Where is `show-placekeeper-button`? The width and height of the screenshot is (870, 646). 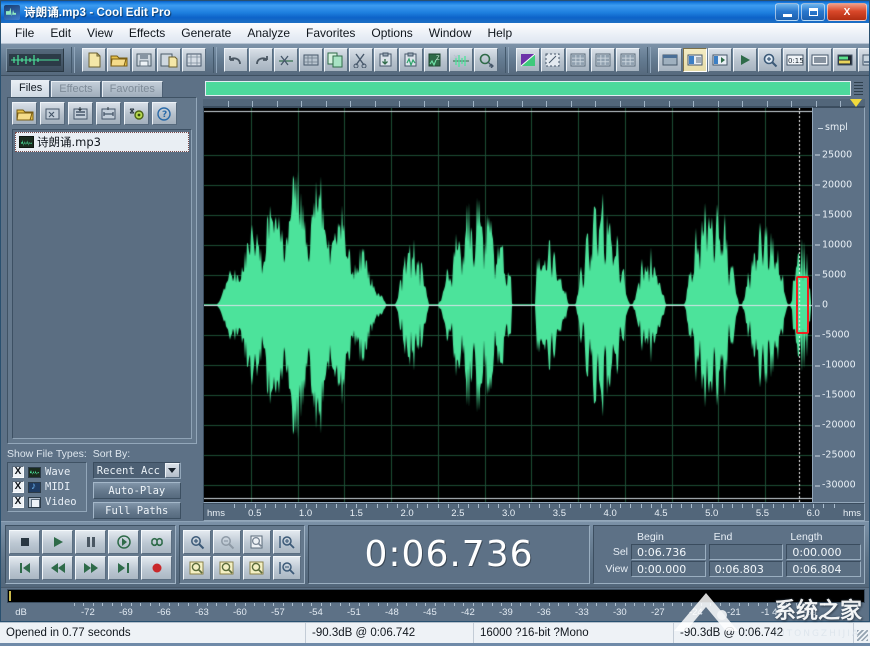 show-placekeeper-button is located at coordinates (863, 59).